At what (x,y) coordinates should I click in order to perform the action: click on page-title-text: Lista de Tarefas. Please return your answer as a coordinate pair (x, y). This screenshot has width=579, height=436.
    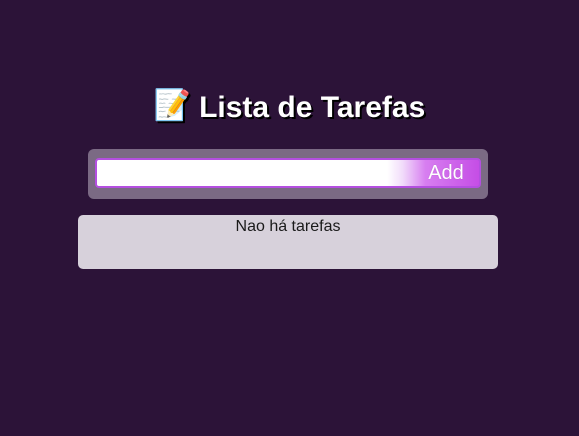
    Looking at the image, I should click on (312, 107).